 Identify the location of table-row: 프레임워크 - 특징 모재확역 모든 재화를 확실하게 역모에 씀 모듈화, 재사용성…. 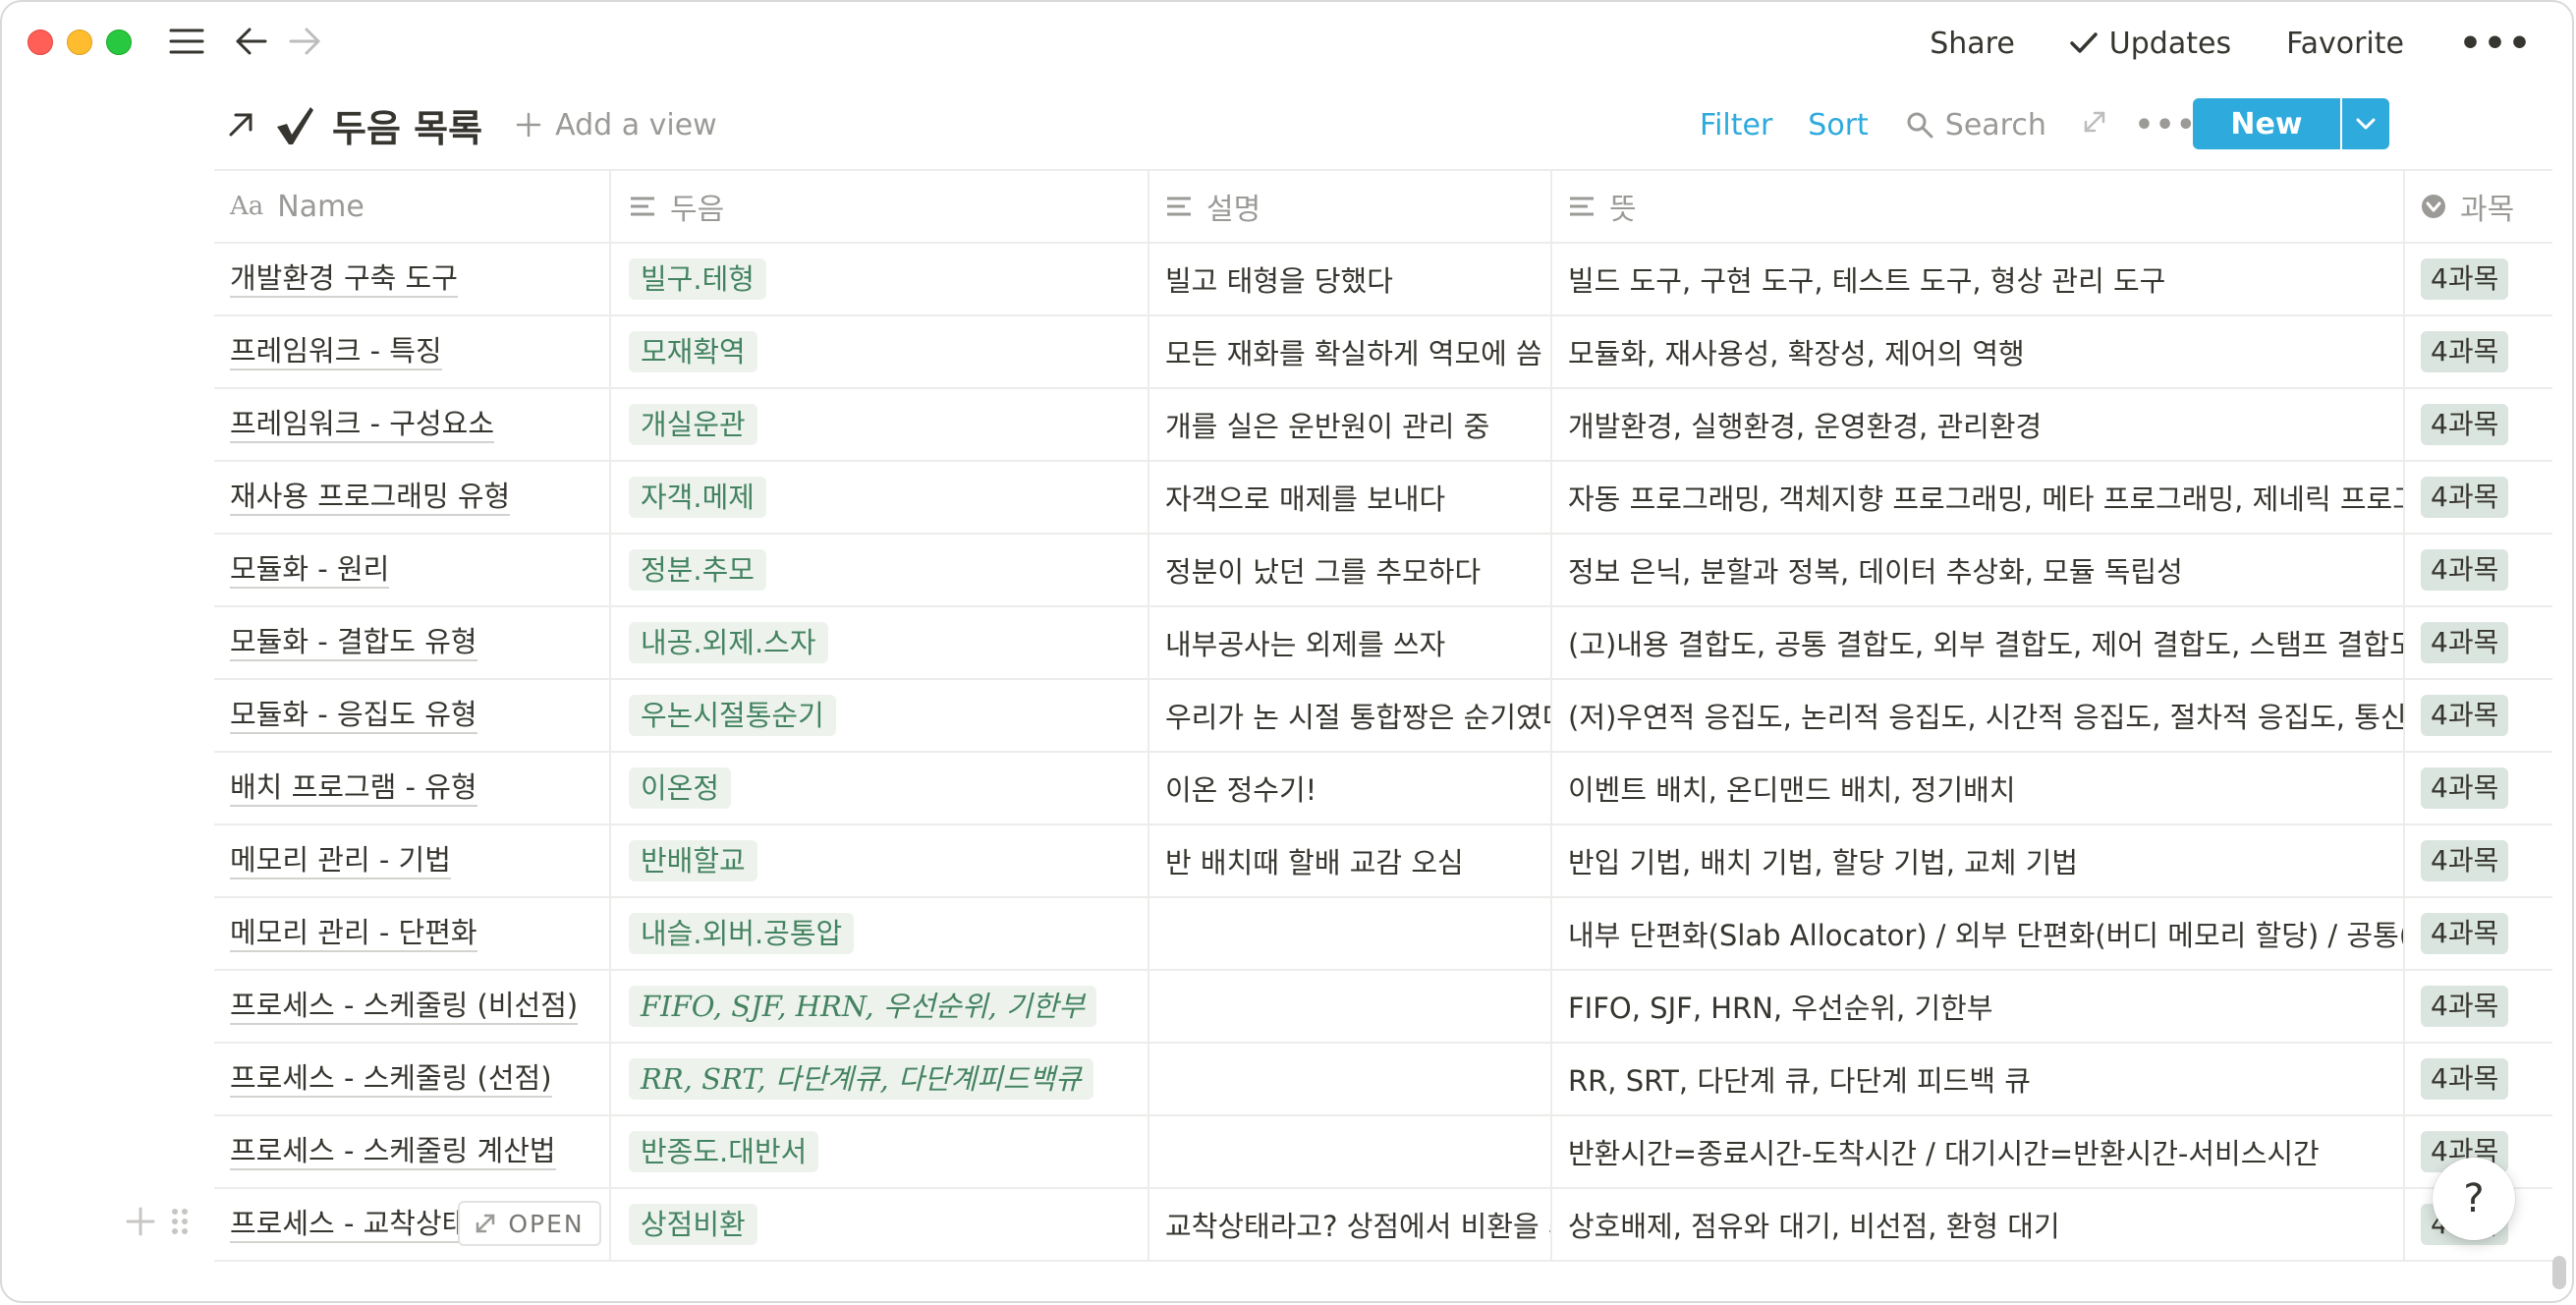
(1383, 352).